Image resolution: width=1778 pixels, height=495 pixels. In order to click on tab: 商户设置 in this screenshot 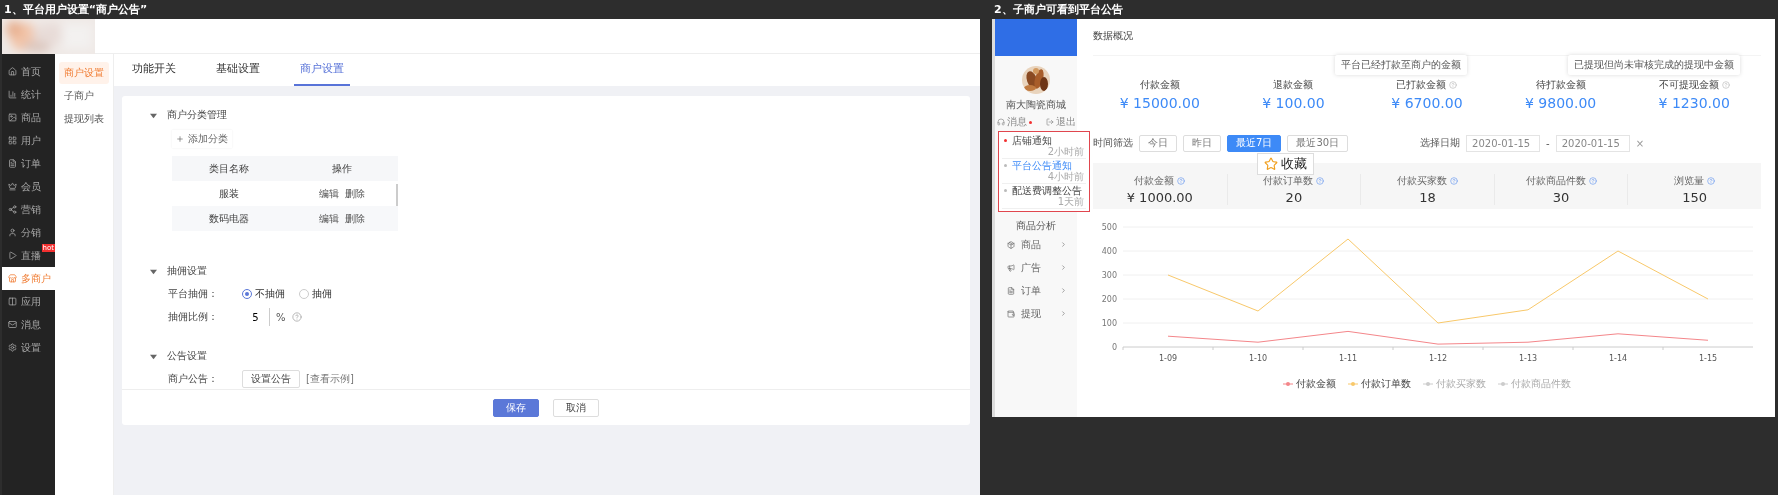, I will do `click(322, 70)`.